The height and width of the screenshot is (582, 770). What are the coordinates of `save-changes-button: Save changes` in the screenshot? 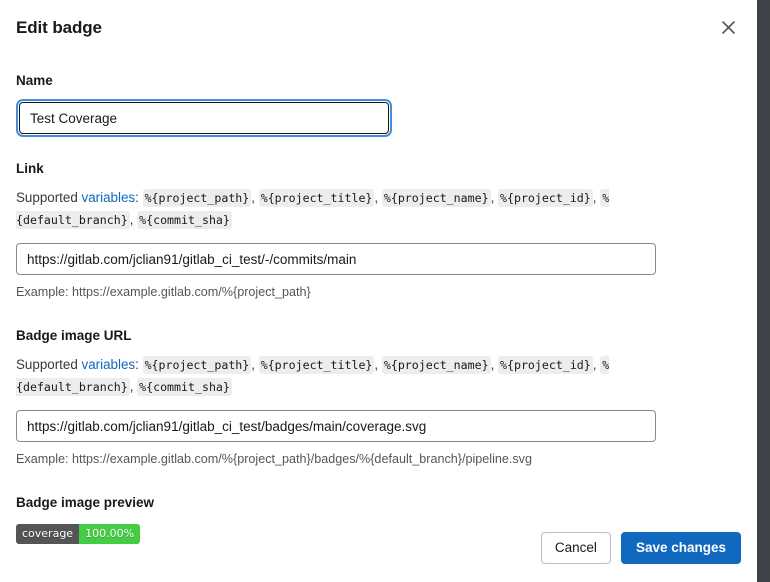 It's located at (680, 548).